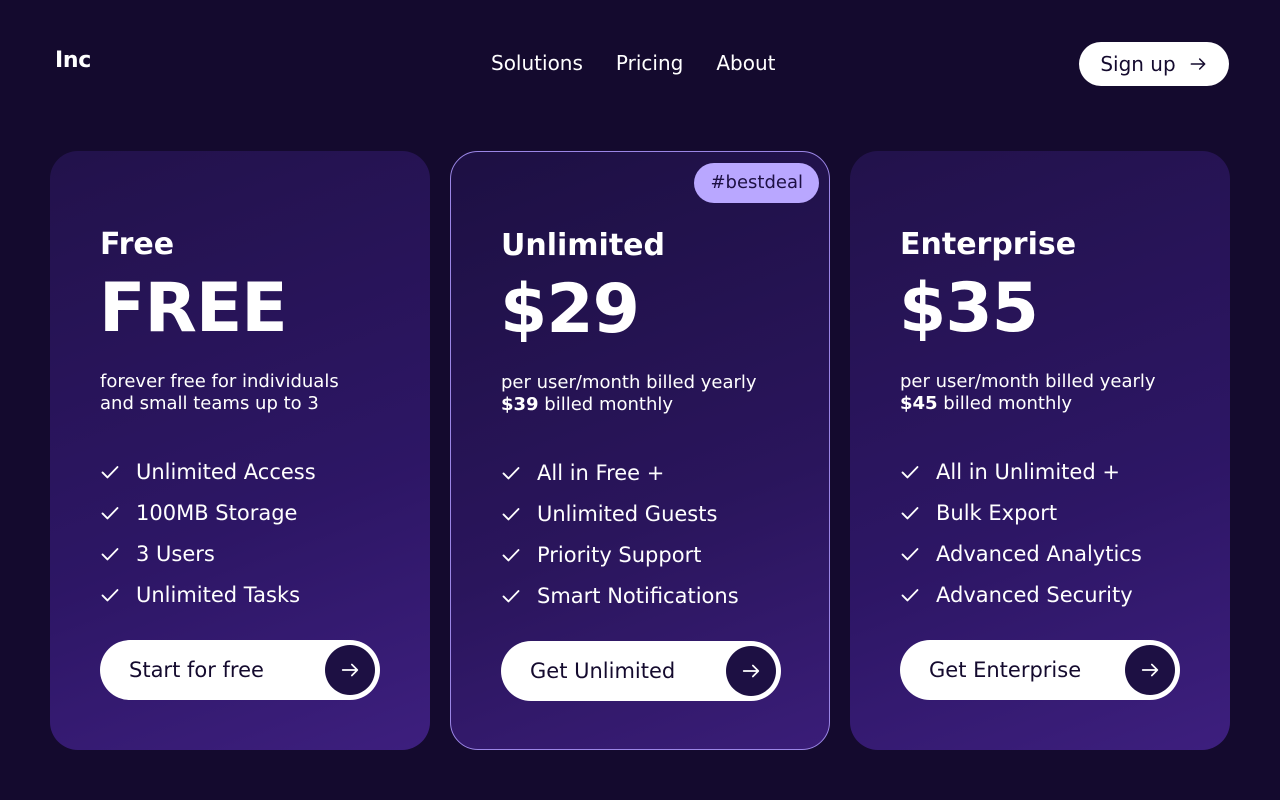 The image size is (1280, 800). I want to click on nav-about: About, so click(745, 63).